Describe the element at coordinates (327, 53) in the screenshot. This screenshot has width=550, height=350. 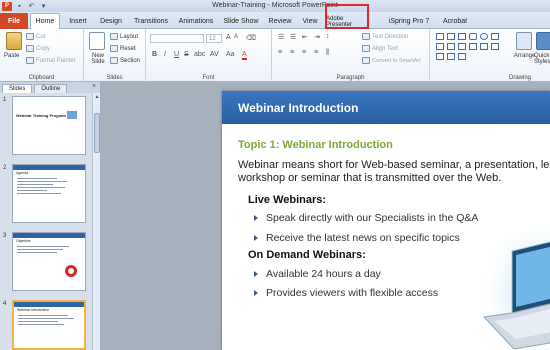
I see `columns-icon: ⫼` at that location.